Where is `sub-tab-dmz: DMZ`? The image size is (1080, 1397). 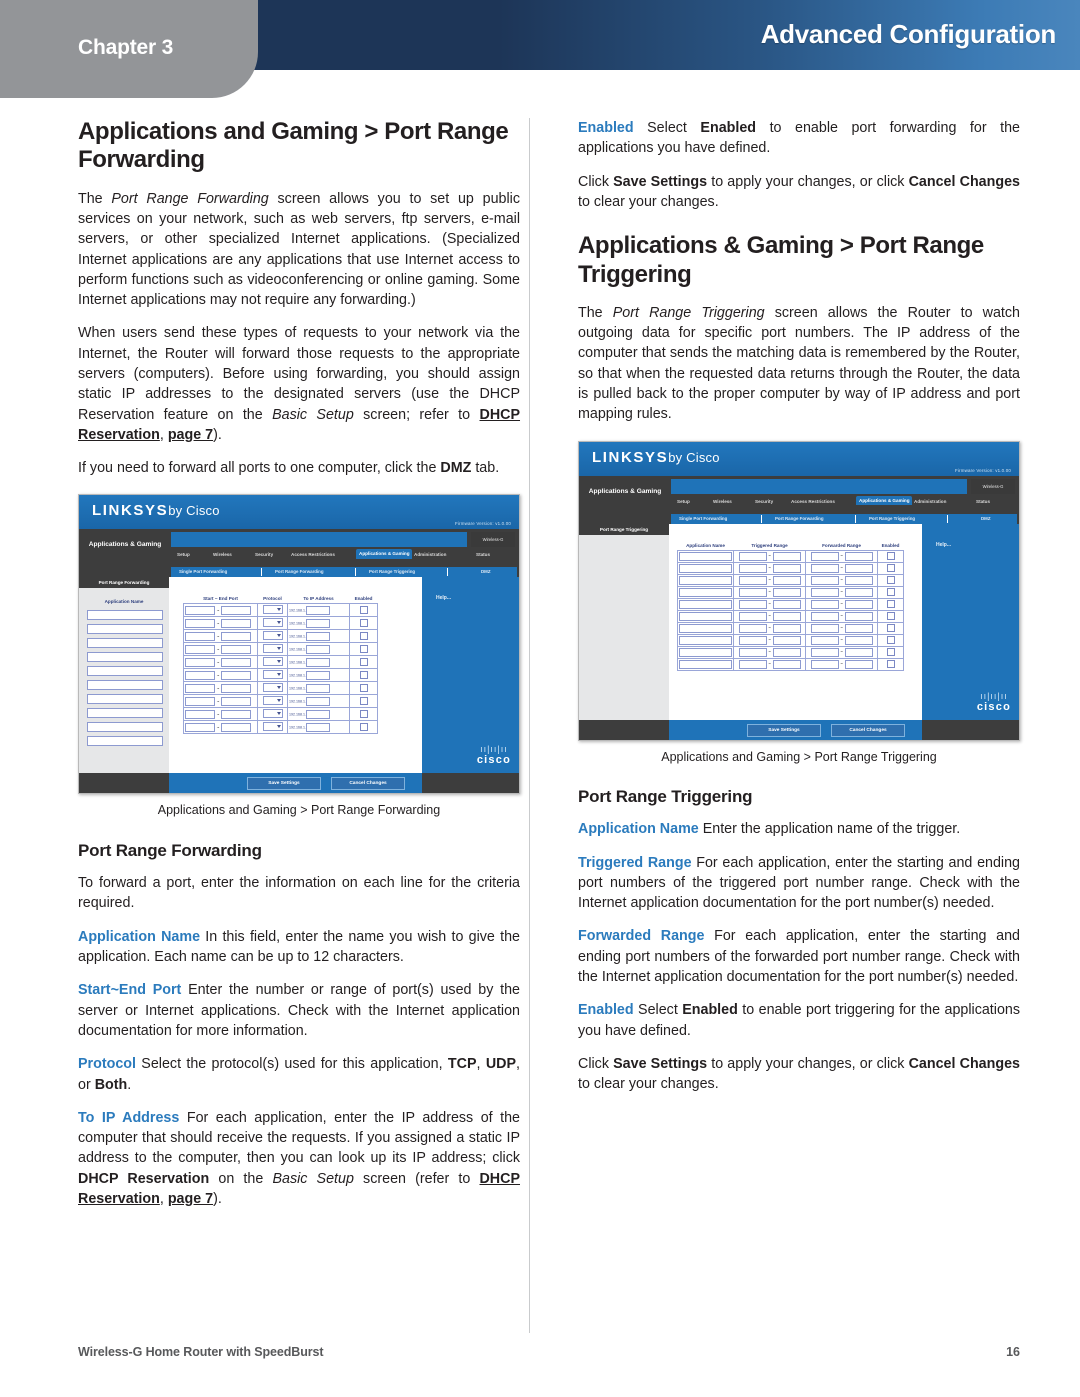
sub-tab-dmz: DMZ is located at coordinates (486, 571).